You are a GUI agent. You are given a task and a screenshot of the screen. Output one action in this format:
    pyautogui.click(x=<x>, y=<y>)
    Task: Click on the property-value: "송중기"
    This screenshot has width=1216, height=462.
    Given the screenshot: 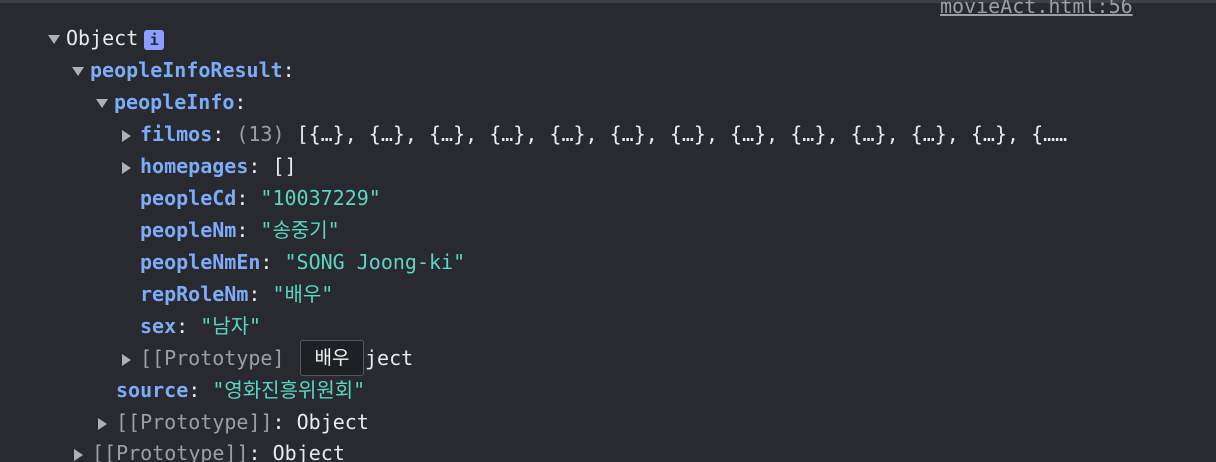 What is the action you would take?
    pyautogui.click(x=300, y=230)
    